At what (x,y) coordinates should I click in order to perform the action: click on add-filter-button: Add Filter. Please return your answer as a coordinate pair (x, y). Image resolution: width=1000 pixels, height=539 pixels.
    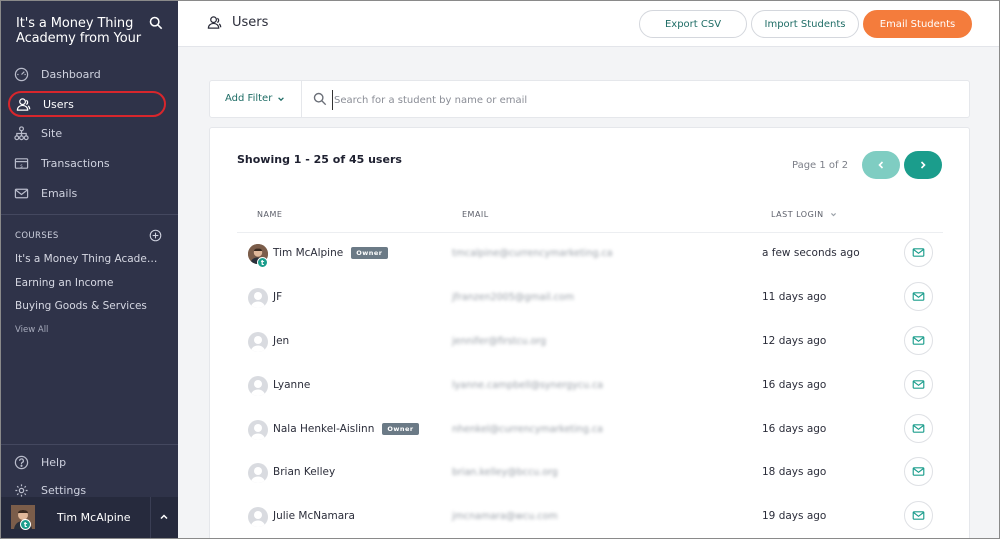
    Looking at the image, I should click on (255, 98).